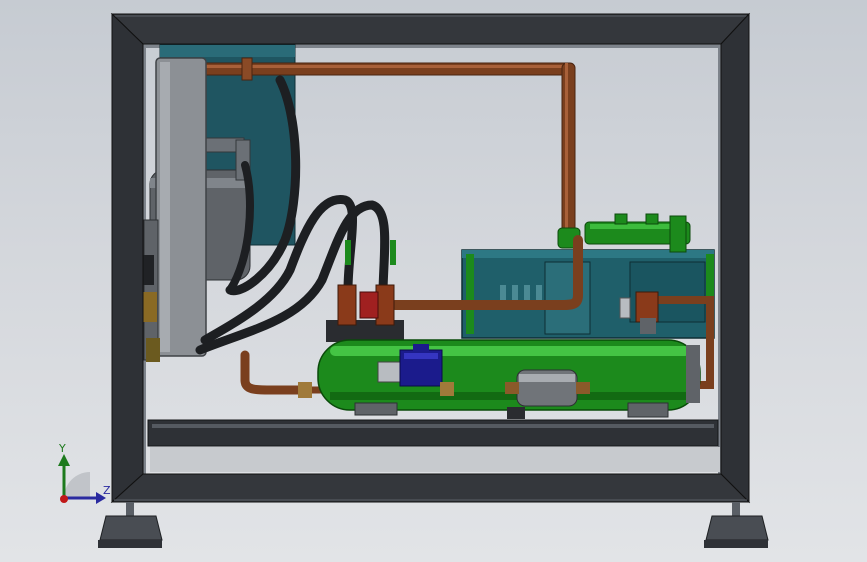 Image resolution: width=867 pixels, height=562 pixels. I want to click on base-rail, so click(433, 445).